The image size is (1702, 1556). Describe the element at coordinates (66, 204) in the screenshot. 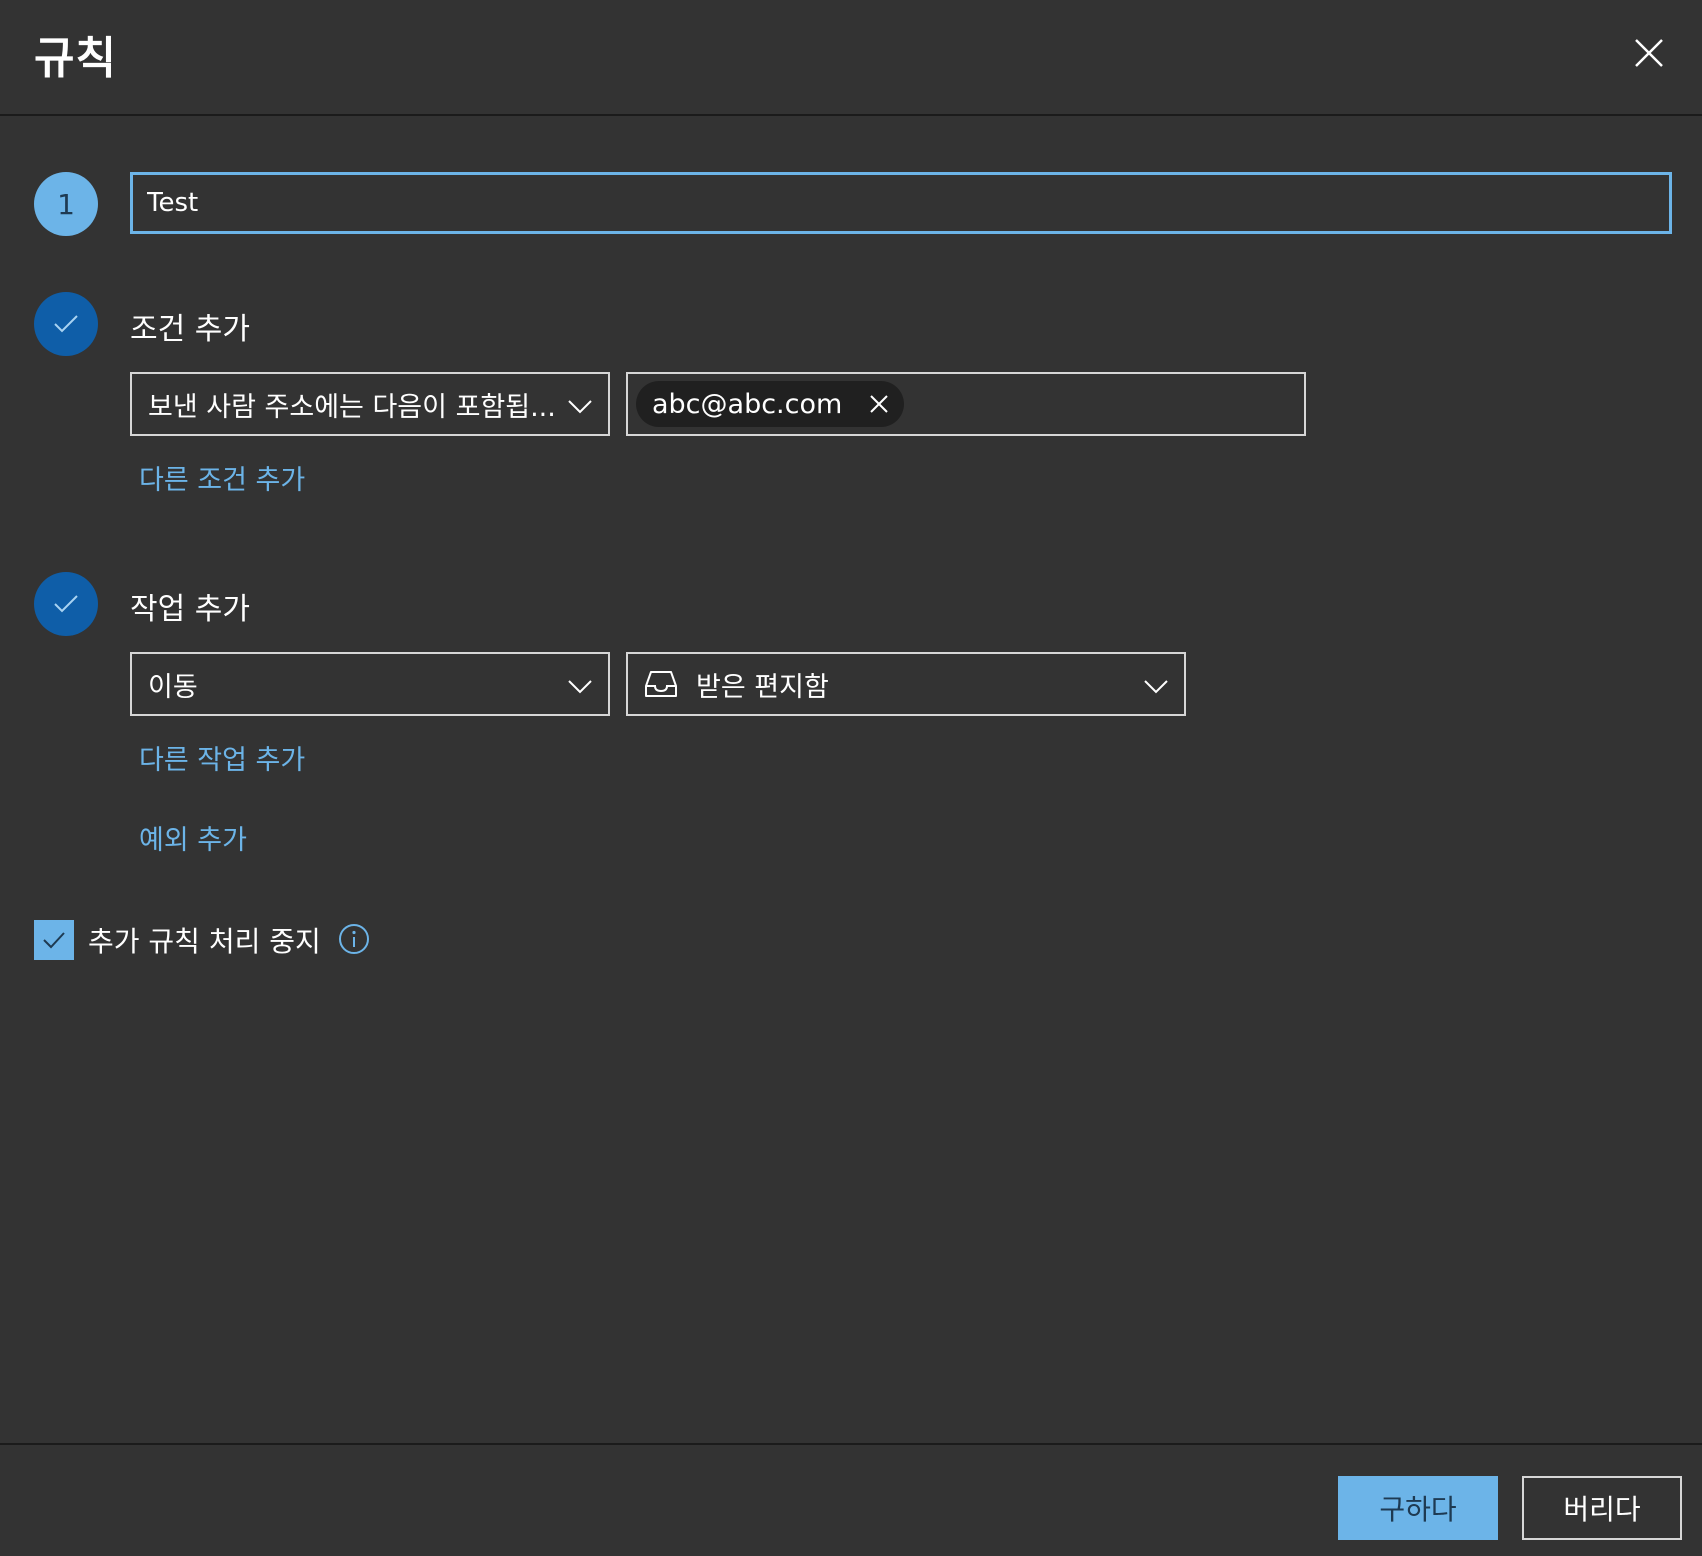

I see `step-number-badge: 1` at that location.